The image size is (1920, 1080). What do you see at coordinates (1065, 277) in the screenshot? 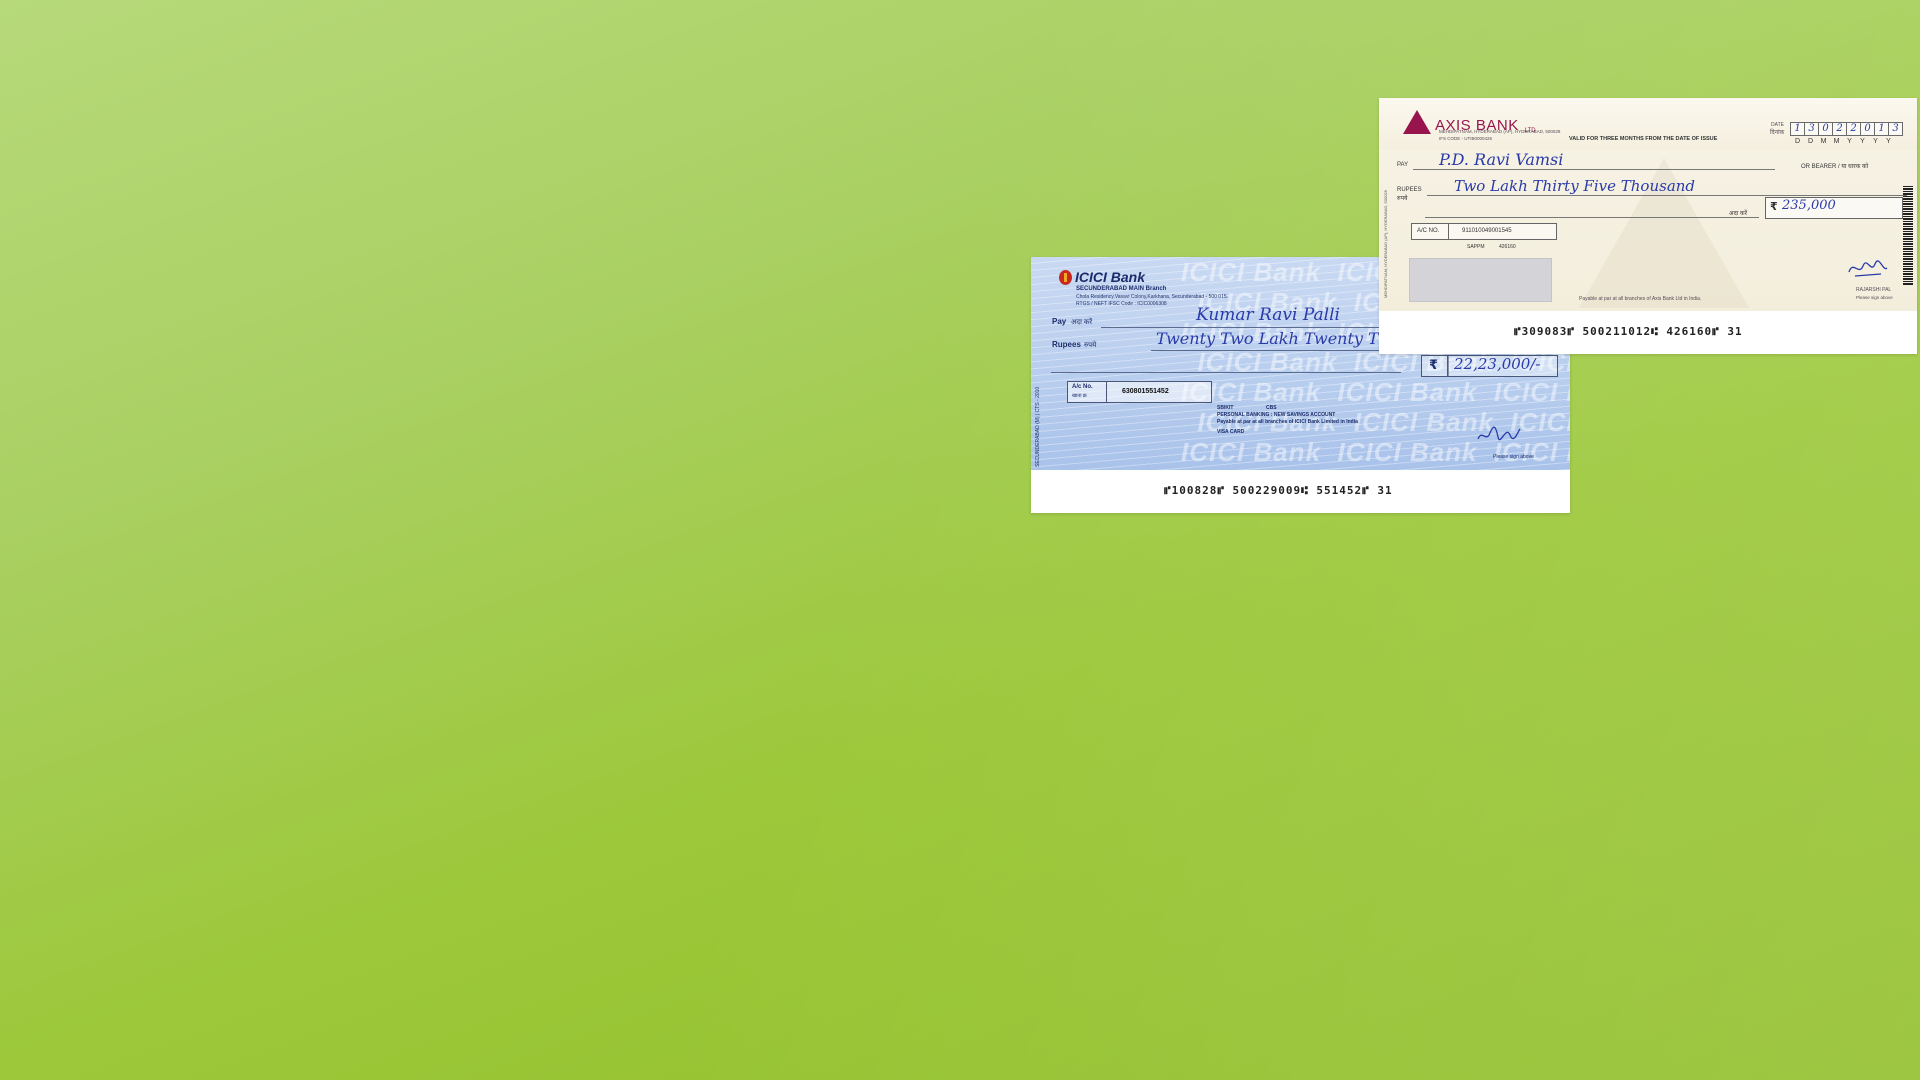
I see `icici-logo-icon` at bounding box center [1065, 277].